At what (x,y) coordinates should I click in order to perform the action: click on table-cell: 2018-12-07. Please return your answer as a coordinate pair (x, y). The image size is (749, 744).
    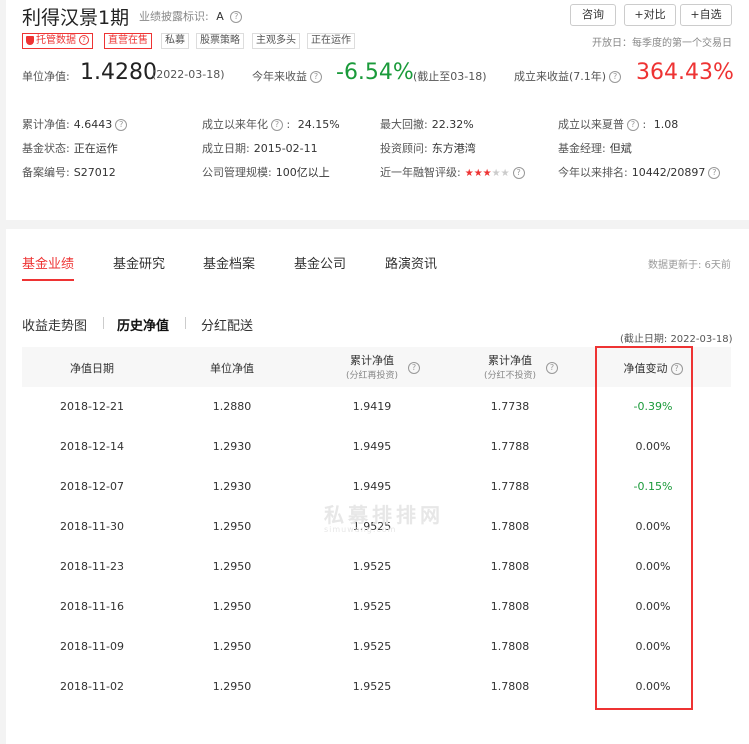
    Looking at the image, I should click on (92, 486).